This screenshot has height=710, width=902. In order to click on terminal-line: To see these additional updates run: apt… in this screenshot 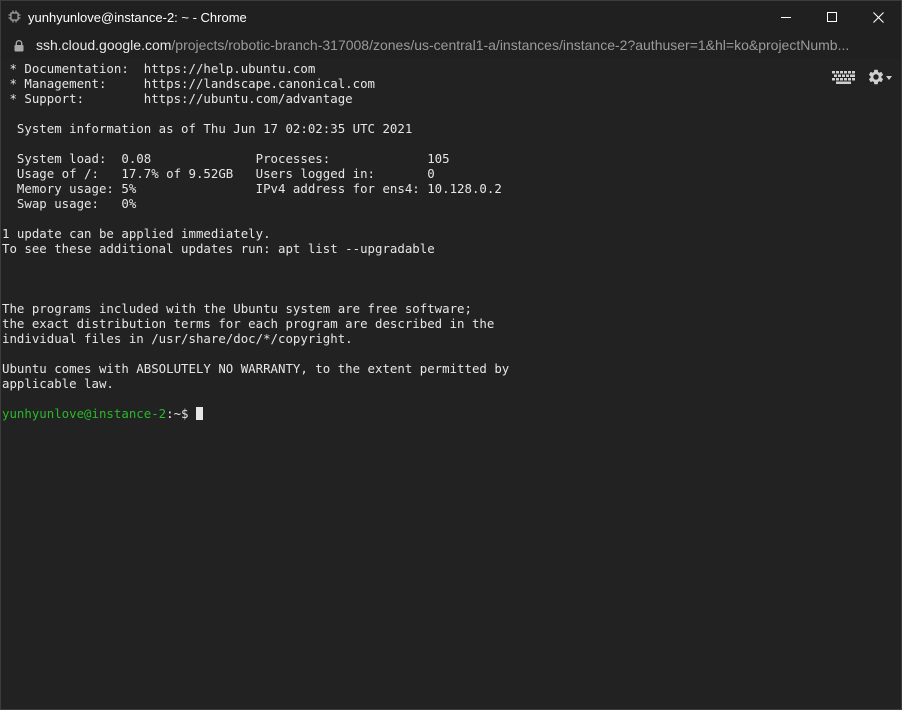, I will do `click(218, 248)`.